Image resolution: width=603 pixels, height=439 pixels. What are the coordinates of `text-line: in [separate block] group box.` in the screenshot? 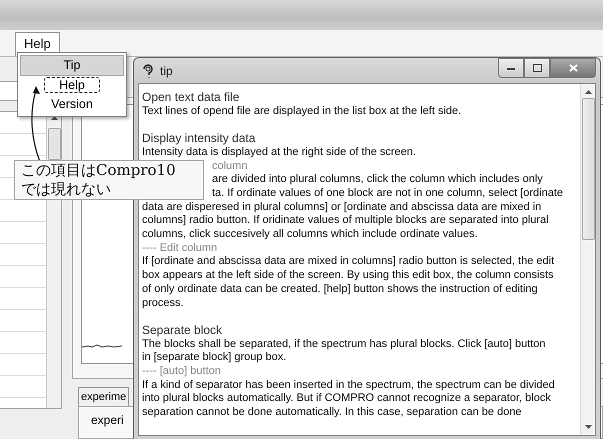 It's located at (214, 357).